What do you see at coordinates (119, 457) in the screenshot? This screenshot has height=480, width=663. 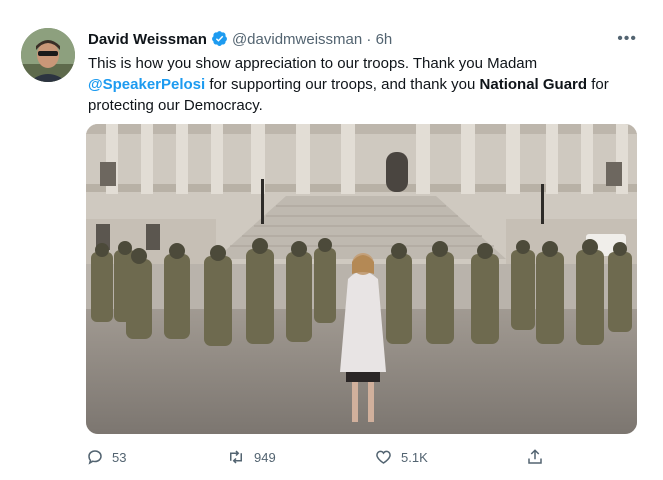 I see `reply-count: 53` at bounding box center [119, 457].